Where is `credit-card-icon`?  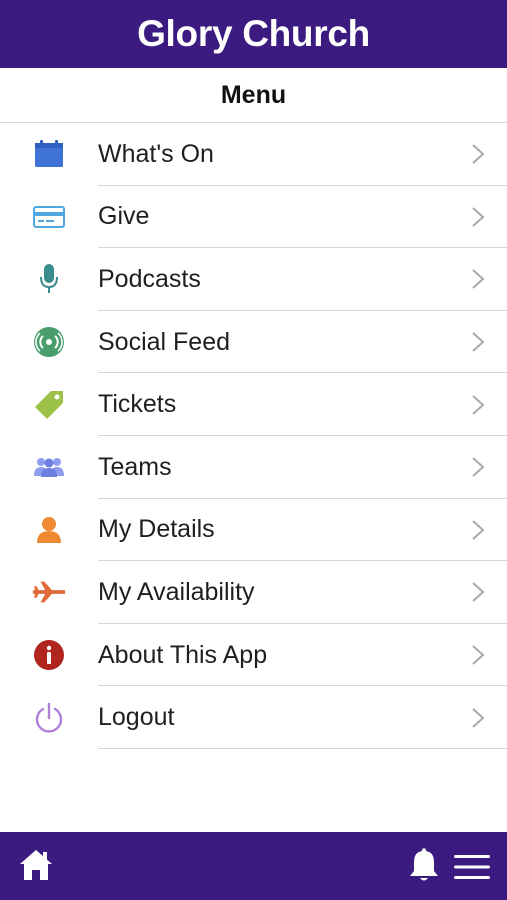
credit-card-icon is located at coordinates (49, 217).